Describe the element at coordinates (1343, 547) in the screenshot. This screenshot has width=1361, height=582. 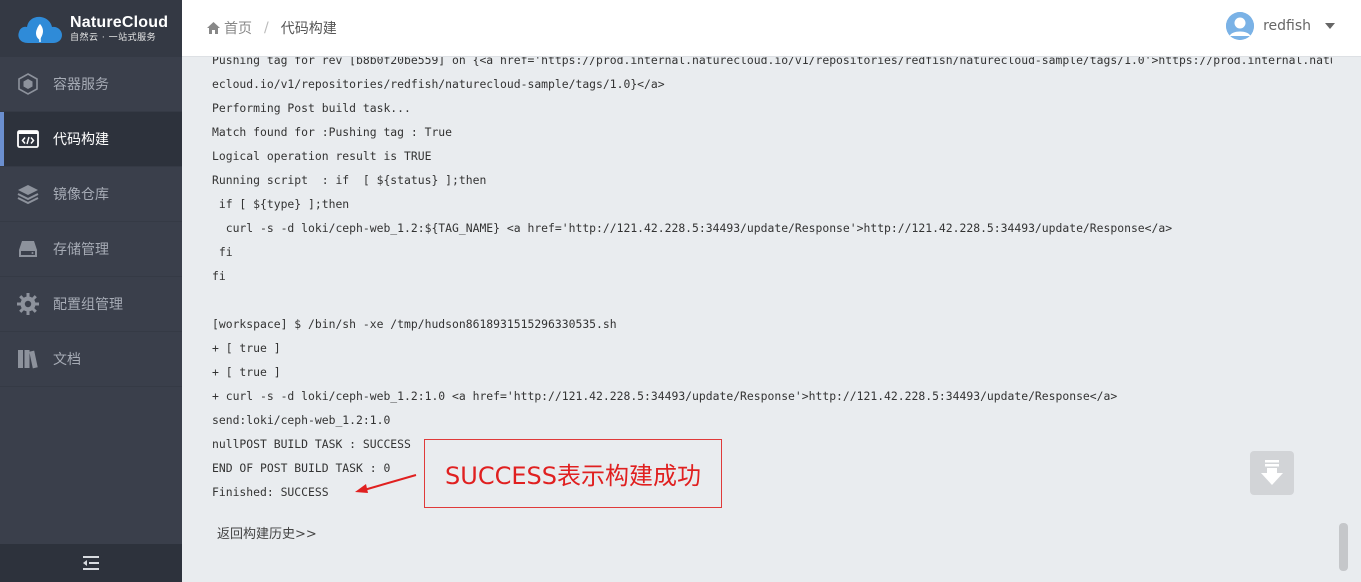
I see `scrollbar-thumb` at that location.